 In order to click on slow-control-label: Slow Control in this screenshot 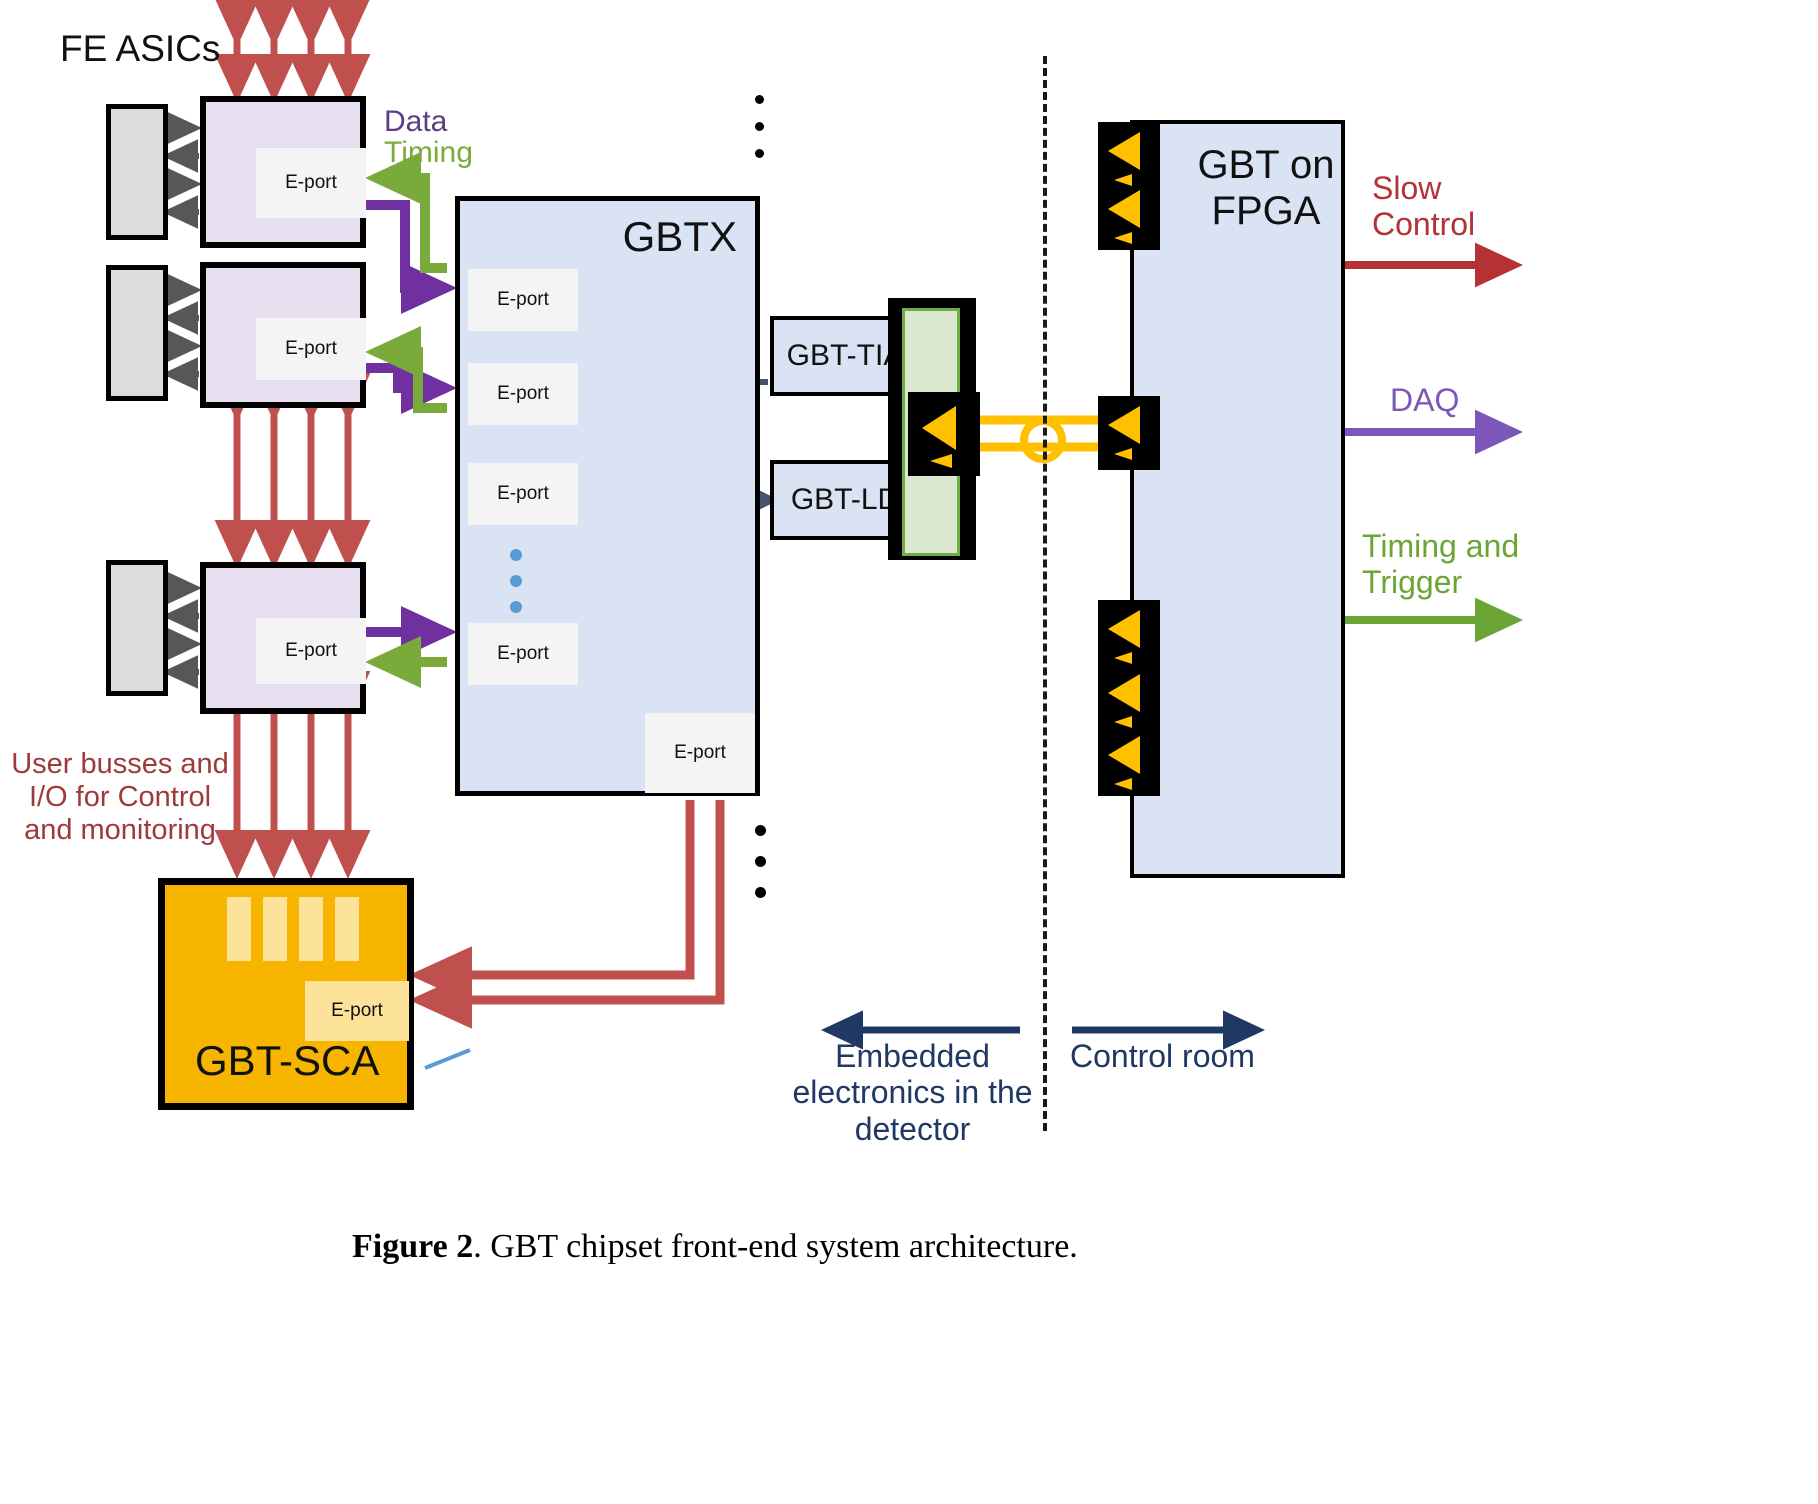, I will do `click(1424, 206)`.